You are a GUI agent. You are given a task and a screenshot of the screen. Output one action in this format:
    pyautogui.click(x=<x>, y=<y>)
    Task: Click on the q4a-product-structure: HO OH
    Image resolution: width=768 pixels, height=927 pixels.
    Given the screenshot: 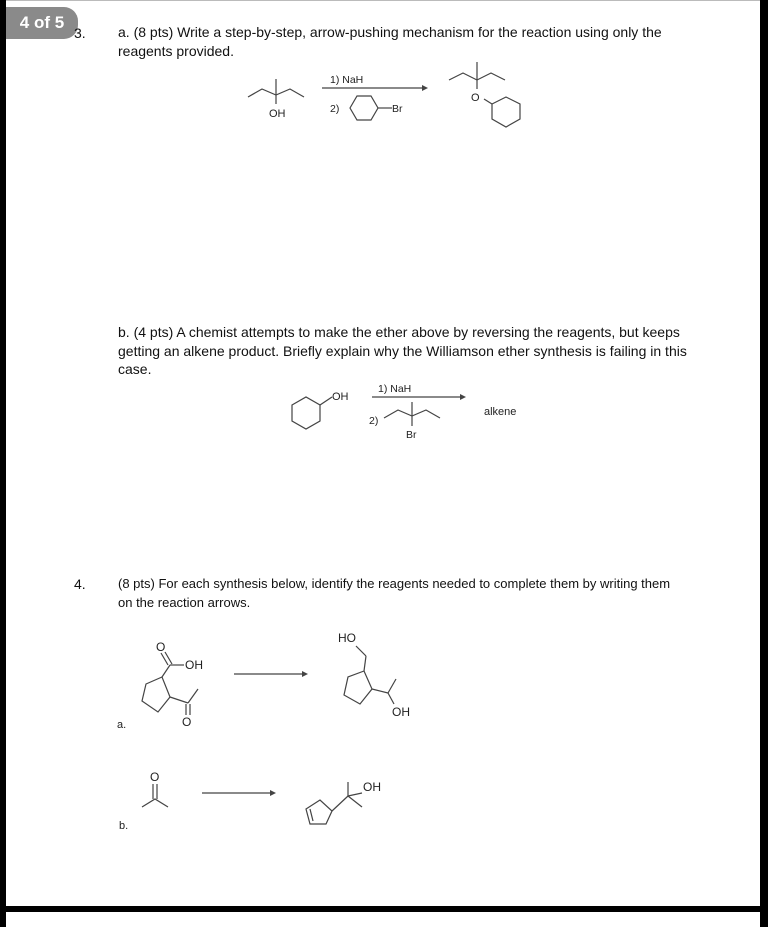 What is the action you would take?
    pyautogui.click(x=374, y=675)
    